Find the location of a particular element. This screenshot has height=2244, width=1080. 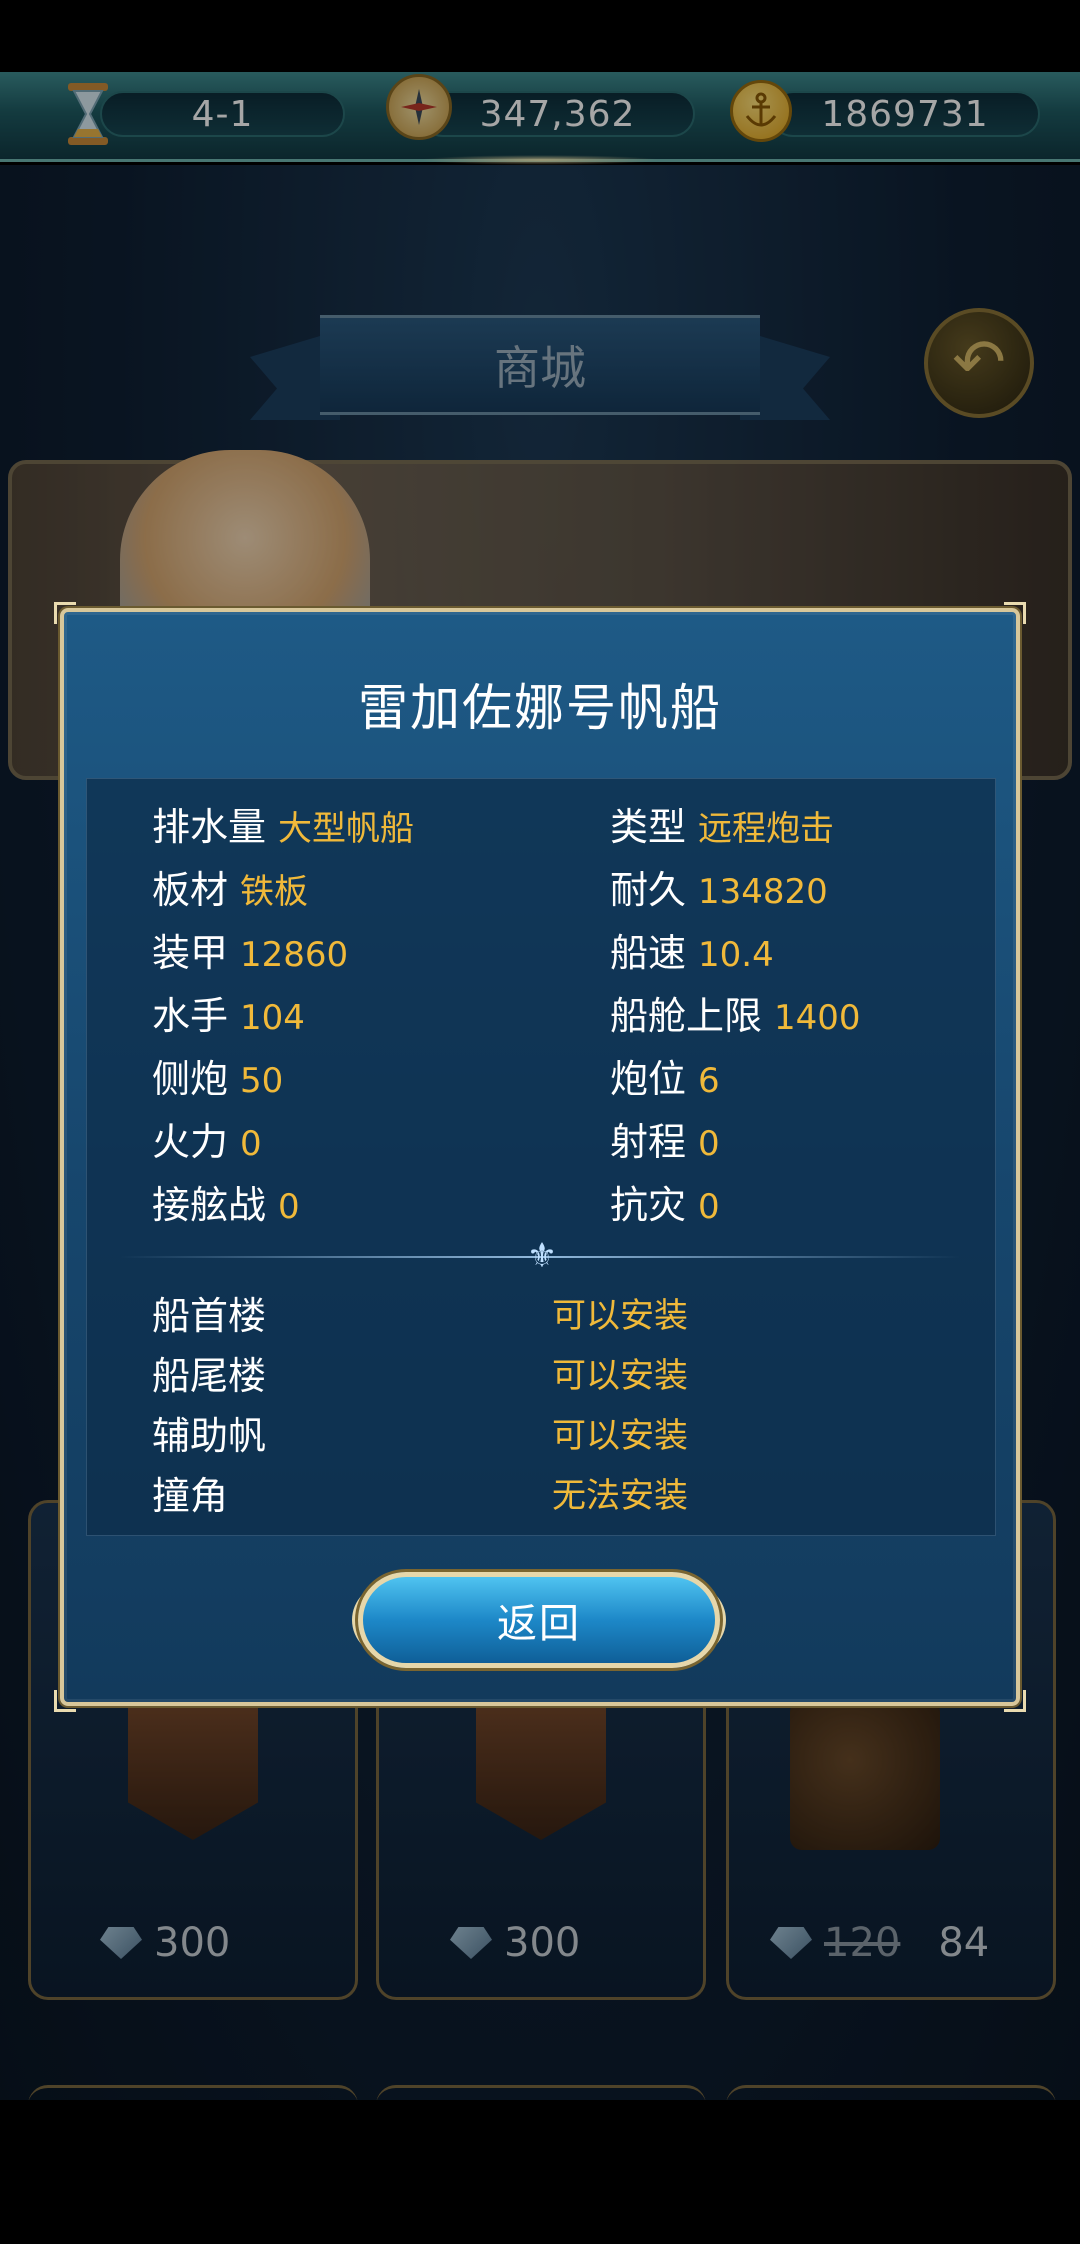

stat-value: 1400 is located at coordinates (817, 1018).